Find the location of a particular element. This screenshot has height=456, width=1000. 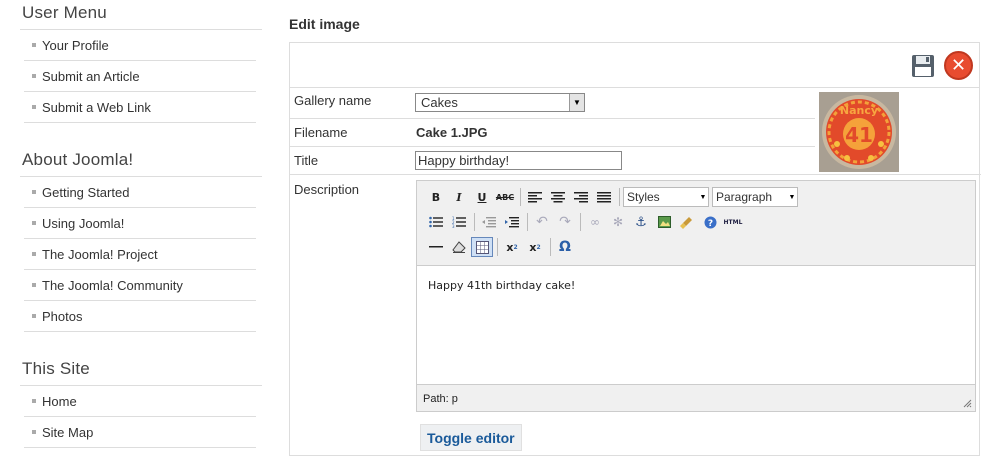

special-char-icon: Ω is located at coordinates (565, 247).